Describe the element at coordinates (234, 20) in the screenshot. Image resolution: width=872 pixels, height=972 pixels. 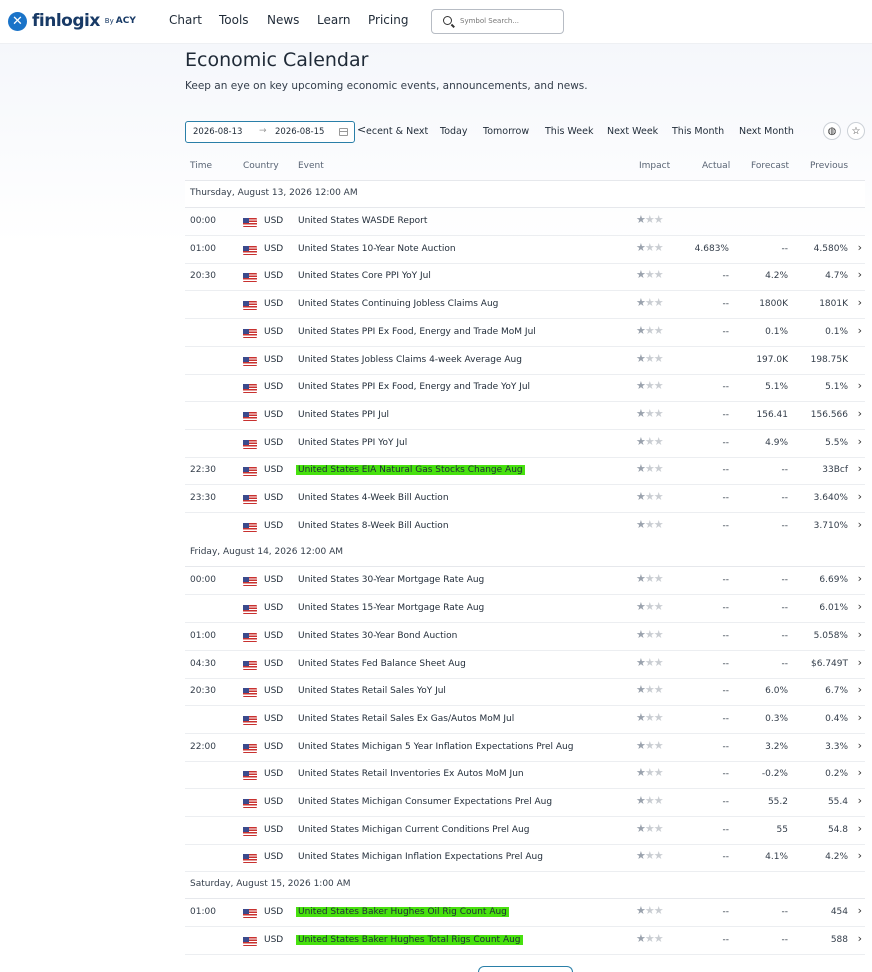
I see `nav-tools: Tools` at that location.